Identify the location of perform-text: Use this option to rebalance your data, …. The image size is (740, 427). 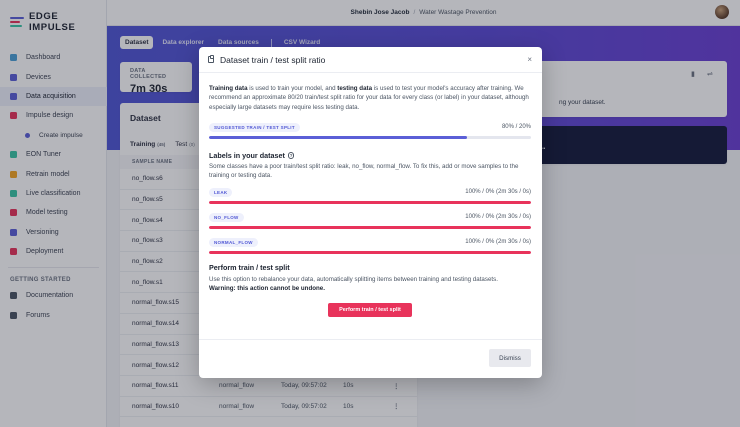
(370, 284).